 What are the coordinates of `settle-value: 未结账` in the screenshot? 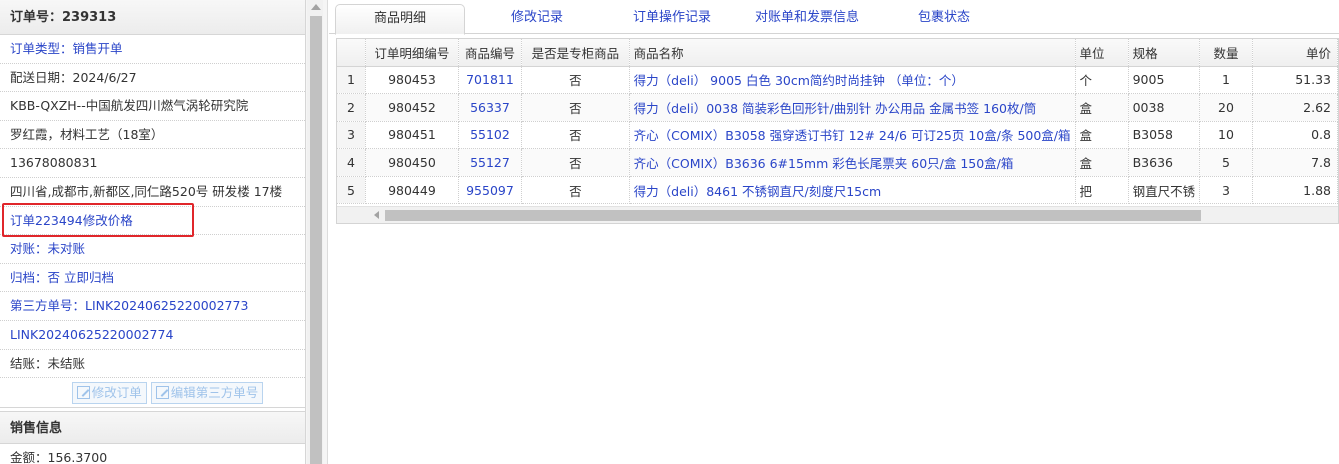 It's located at (66, 363).